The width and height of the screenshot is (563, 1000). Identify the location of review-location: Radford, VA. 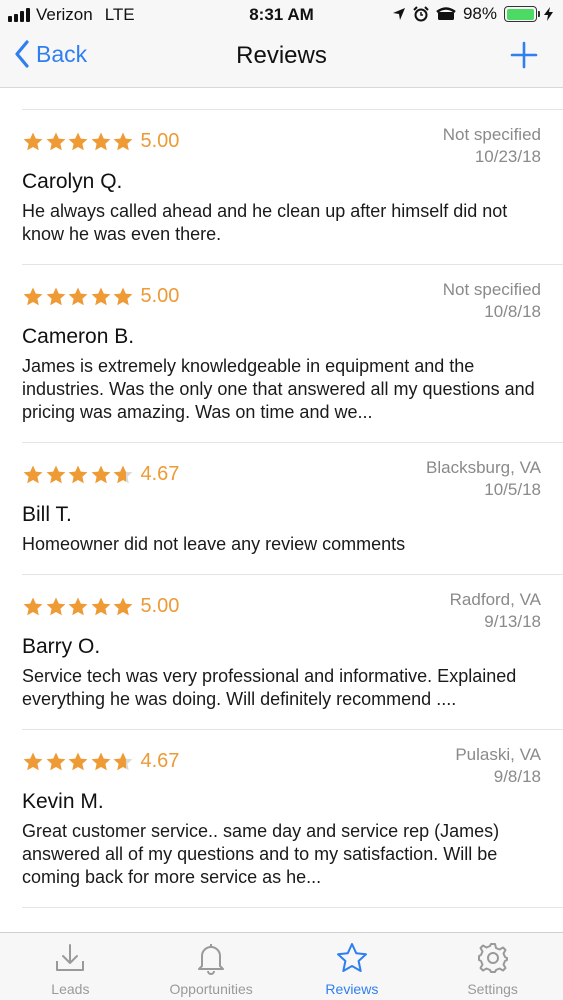
(495, 599).